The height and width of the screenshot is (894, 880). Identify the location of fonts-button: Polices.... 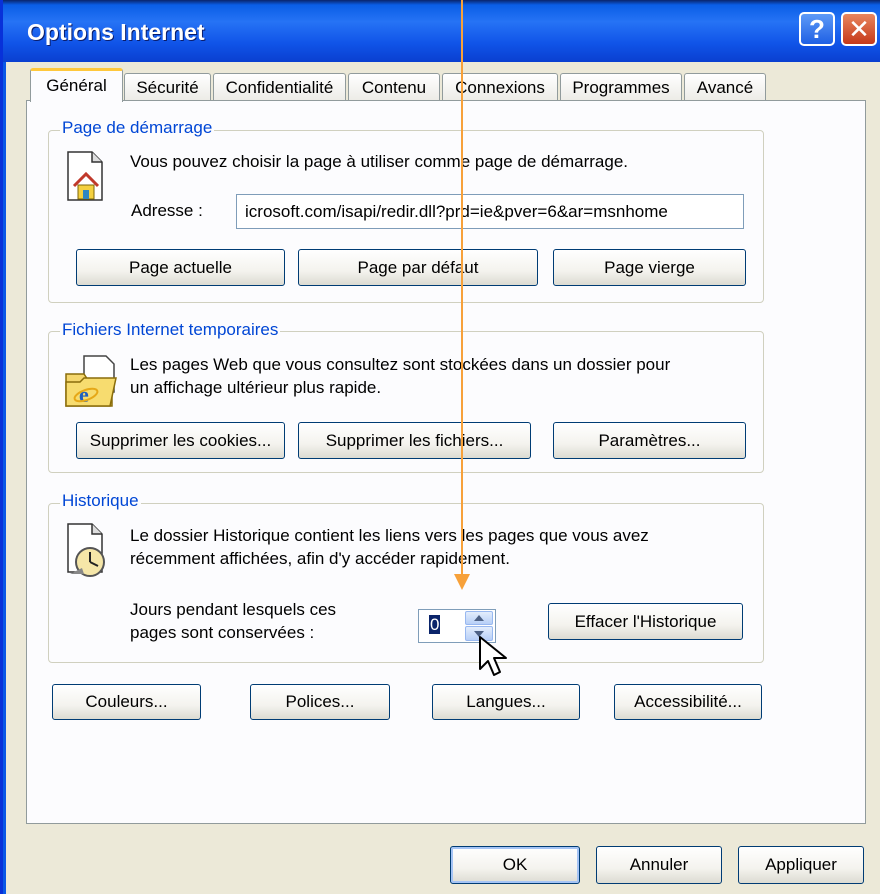
(320, 702).